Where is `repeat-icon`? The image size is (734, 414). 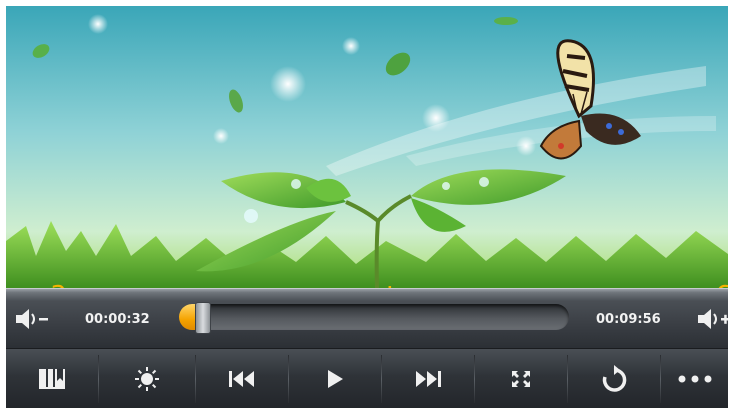
repeat-icon is located at coordinates (614, 378).